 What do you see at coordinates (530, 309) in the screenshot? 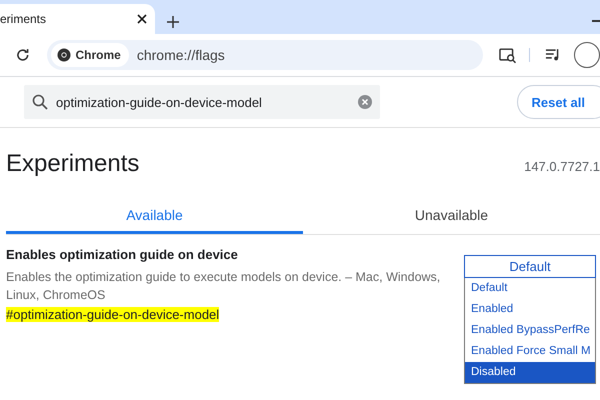
I see `dropdown-option: Enabled` at bounding box center [530, 309].